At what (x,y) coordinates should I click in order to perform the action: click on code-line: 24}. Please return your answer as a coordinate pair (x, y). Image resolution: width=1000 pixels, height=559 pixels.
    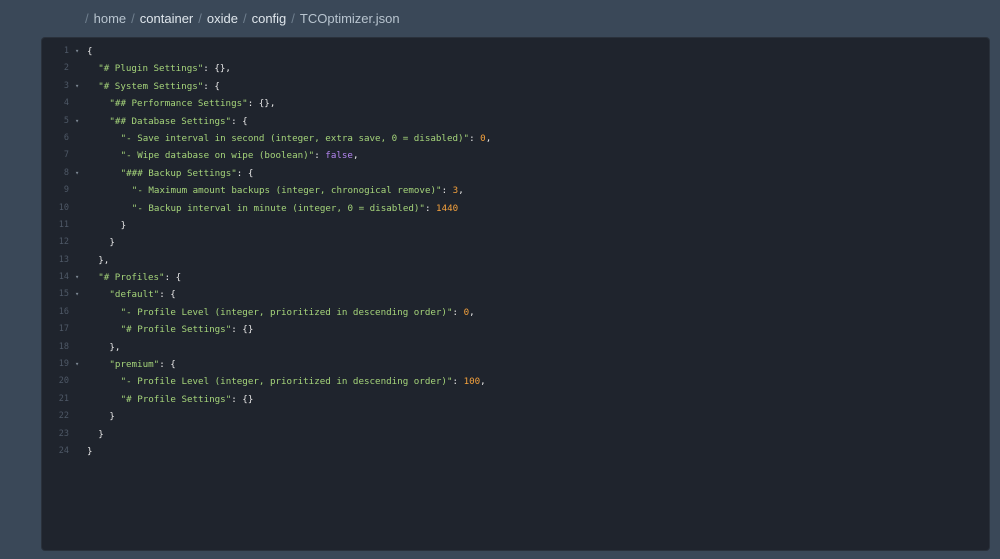
    Looking at the image, I should click on (515, 451).